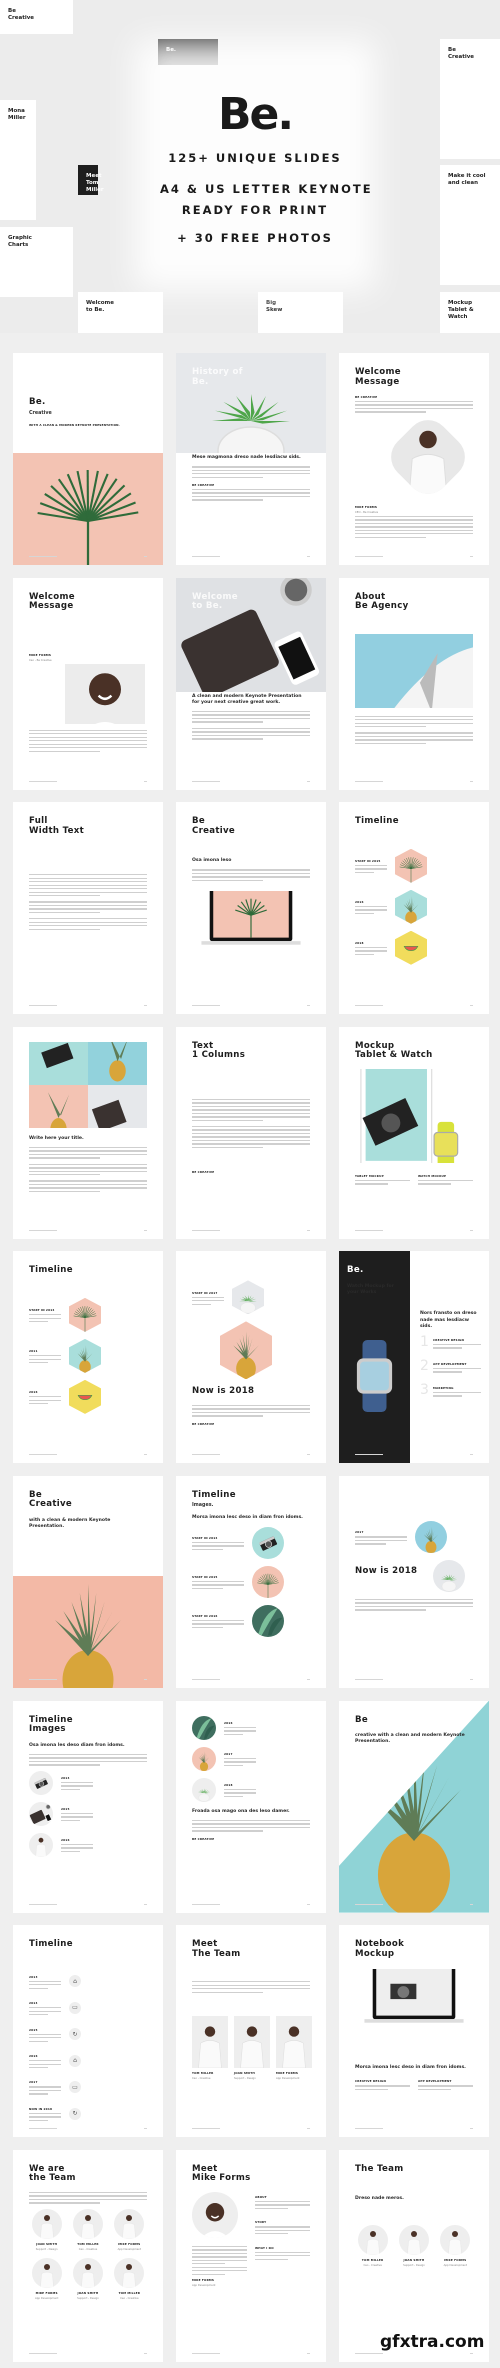 This screenshot has width=500, height=2368. What do you see at coordinates (88, 2243) in the screenshot?
I see `member-name: TOM MILLER` at bounding box center [88, 2243].